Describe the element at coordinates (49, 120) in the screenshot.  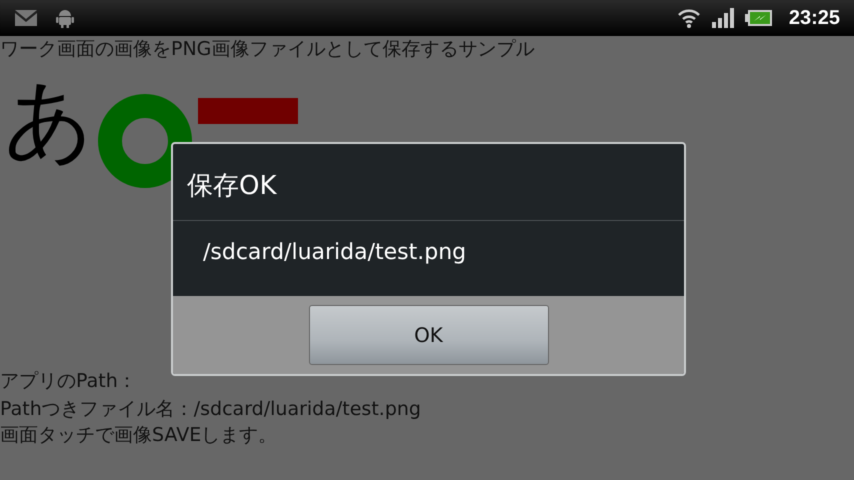
I see `hiragana-character: あ` at that location.